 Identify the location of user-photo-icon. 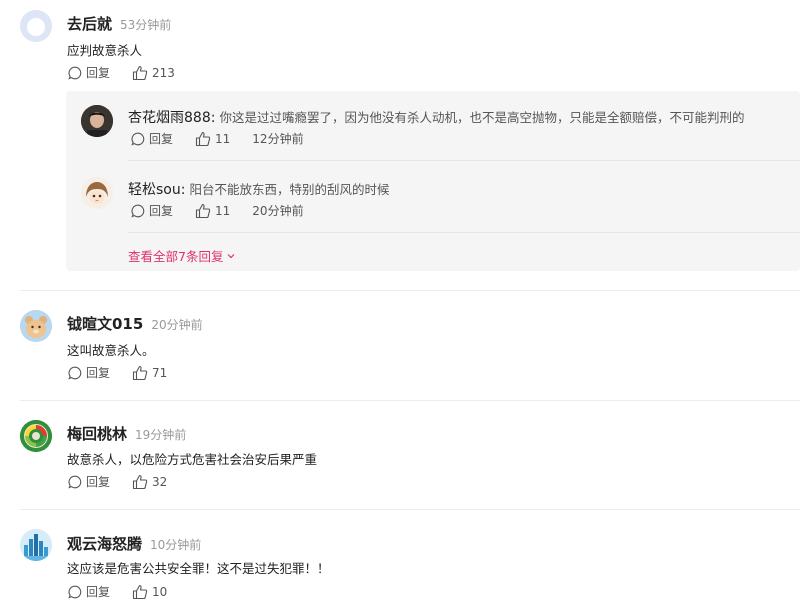
(97, 121).